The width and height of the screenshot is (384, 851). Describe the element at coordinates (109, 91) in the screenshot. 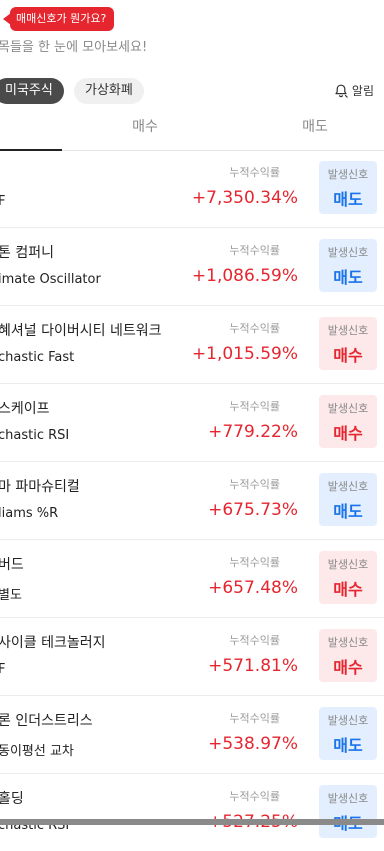

I see `chip-crypto: 가상화폐` at that location.